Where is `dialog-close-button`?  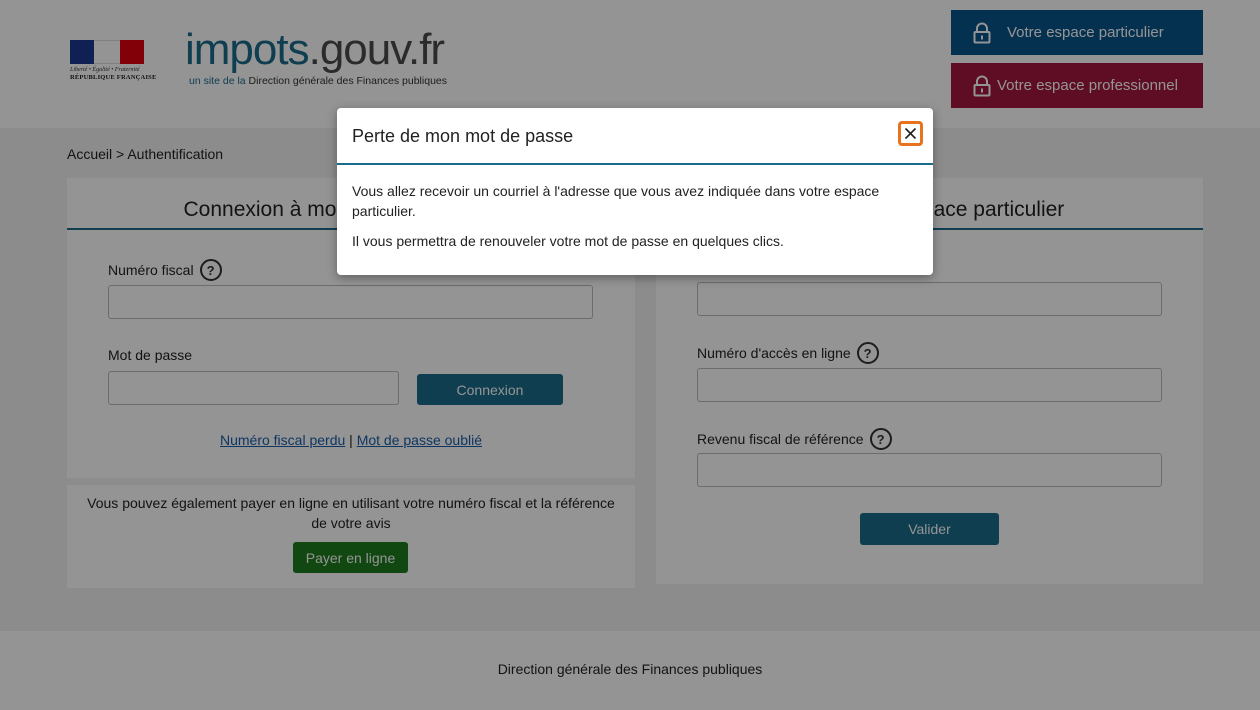
dialog-close-button is located at coordinates (910, 133).